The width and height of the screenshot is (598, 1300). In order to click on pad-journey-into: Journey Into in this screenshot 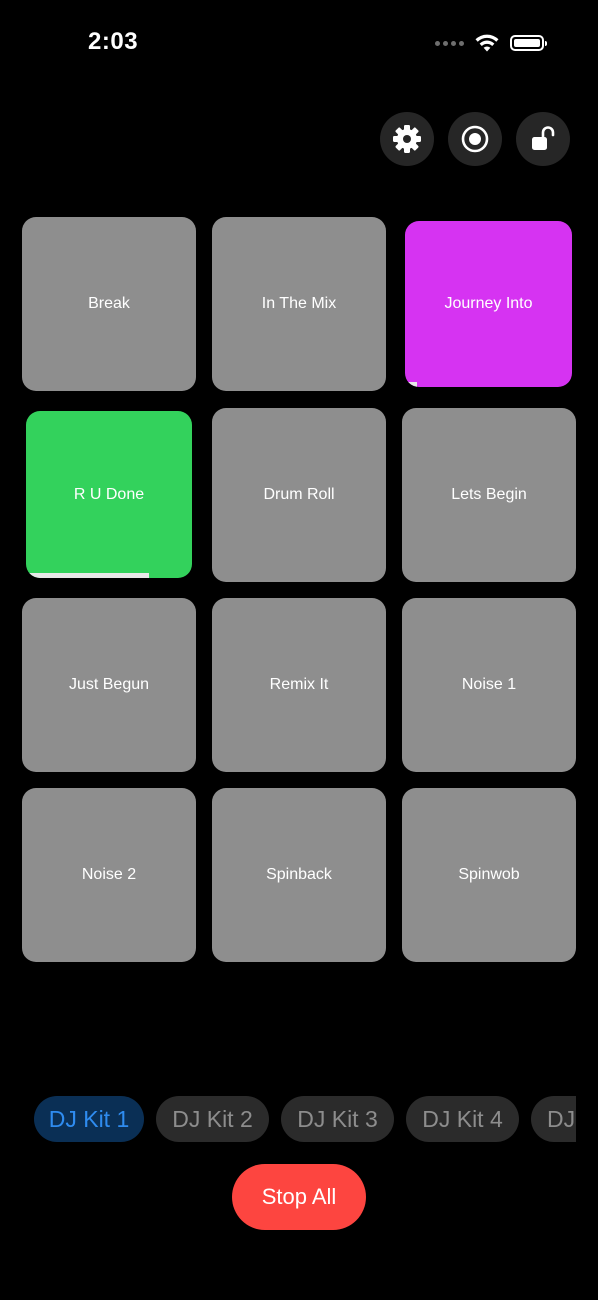, I will do `click(488, 304)`.